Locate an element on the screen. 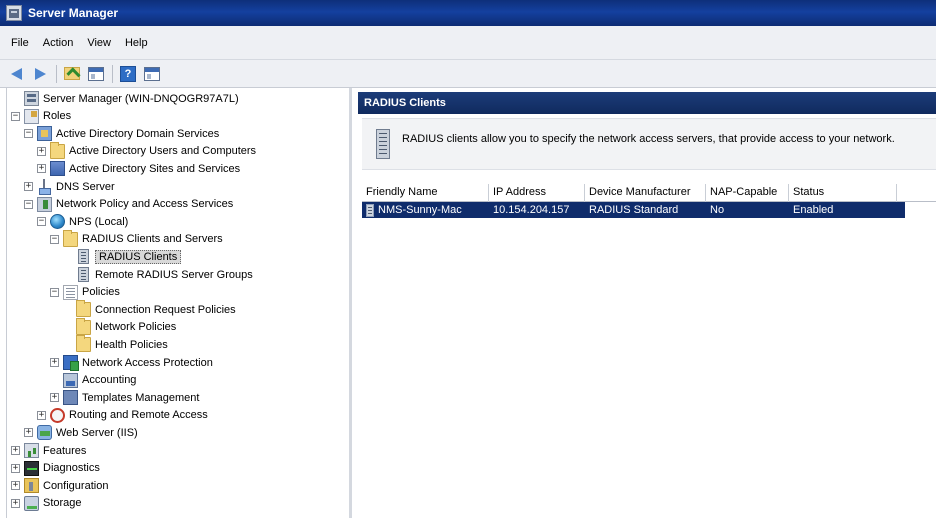 Image resolution: width=936 pixels, height=518 pixels. column-nap-capable: NAP-Capable is located at coordinates (747, 193).